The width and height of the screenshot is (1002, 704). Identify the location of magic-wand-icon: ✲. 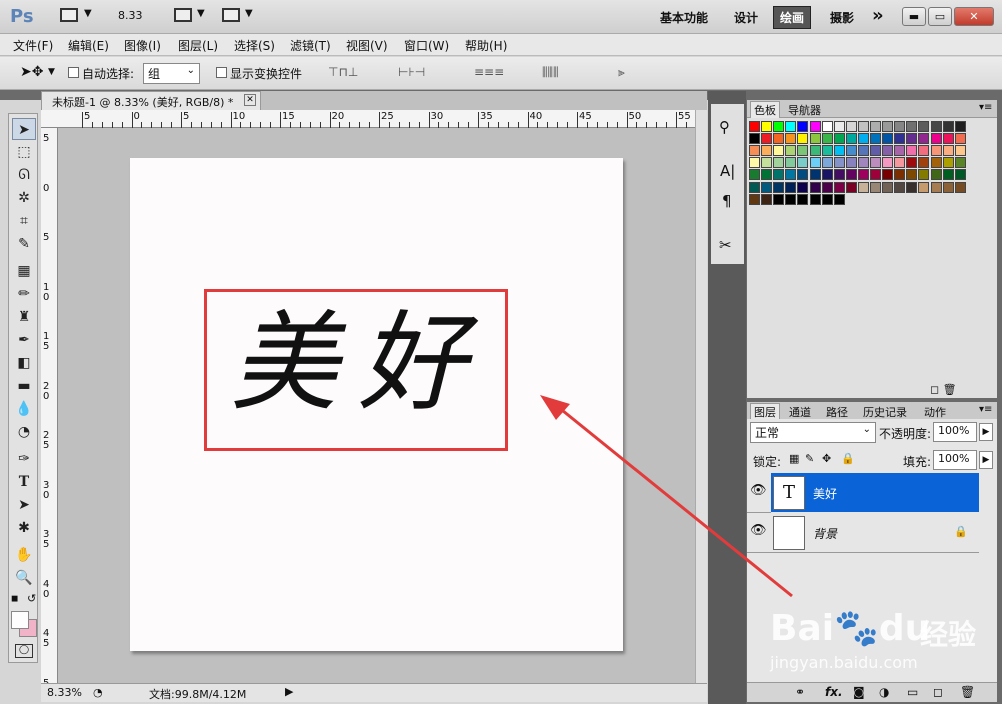
(24, 198).